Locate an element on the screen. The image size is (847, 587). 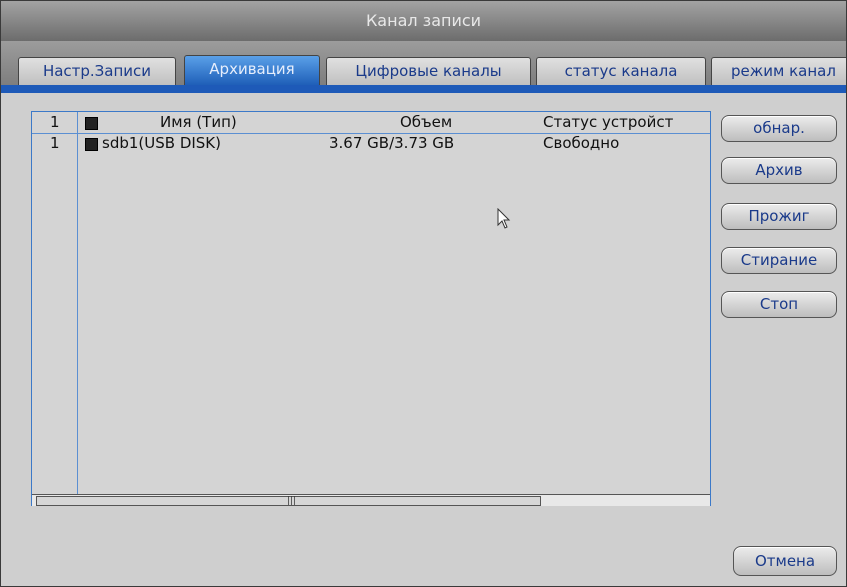
header-volume: Объем is located at coordinates (426, 122).